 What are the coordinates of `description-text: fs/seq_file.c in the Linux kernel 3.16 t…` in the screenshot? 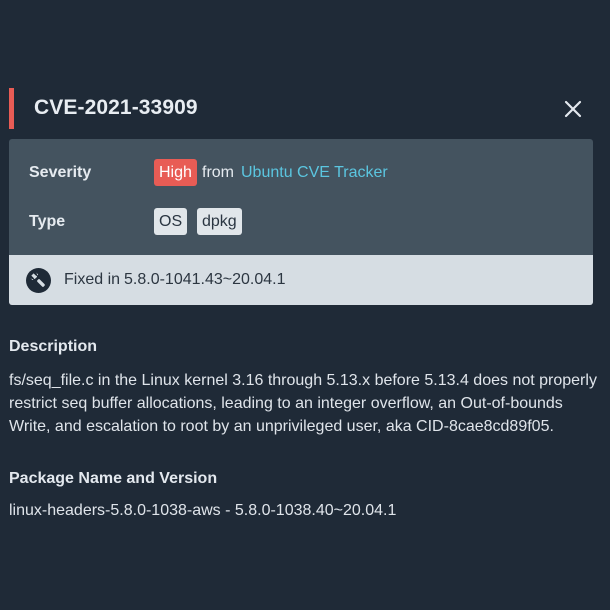 It's located at (303, 403).